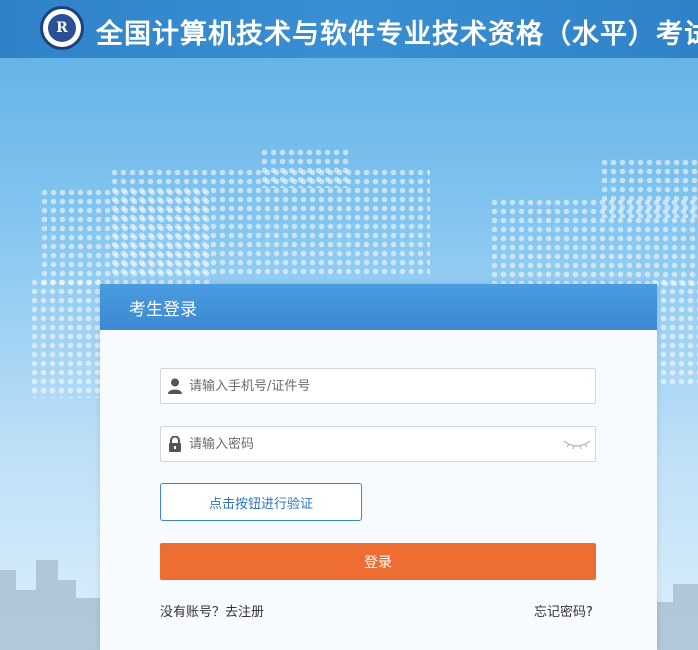 This screenshot has width=698, height=650. I want to click on username-field, so click(378, 386).